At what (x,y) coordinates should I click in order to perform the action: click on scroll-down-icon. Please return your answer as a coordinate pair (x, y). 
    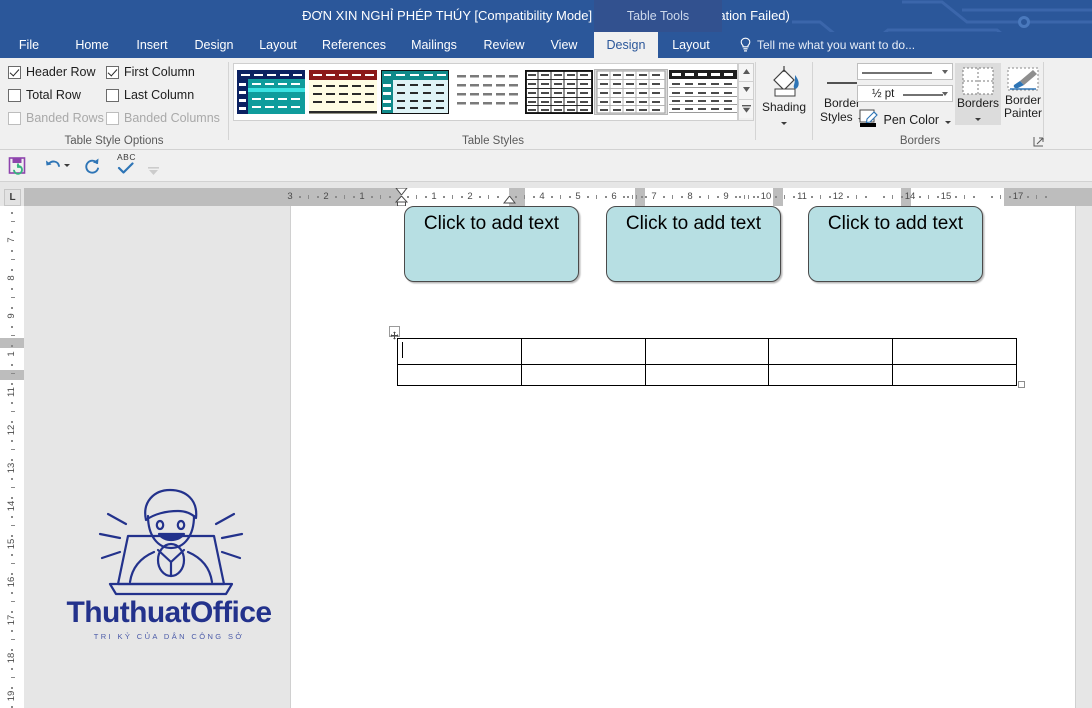
    Looking at the image, I should click on (746, 91).